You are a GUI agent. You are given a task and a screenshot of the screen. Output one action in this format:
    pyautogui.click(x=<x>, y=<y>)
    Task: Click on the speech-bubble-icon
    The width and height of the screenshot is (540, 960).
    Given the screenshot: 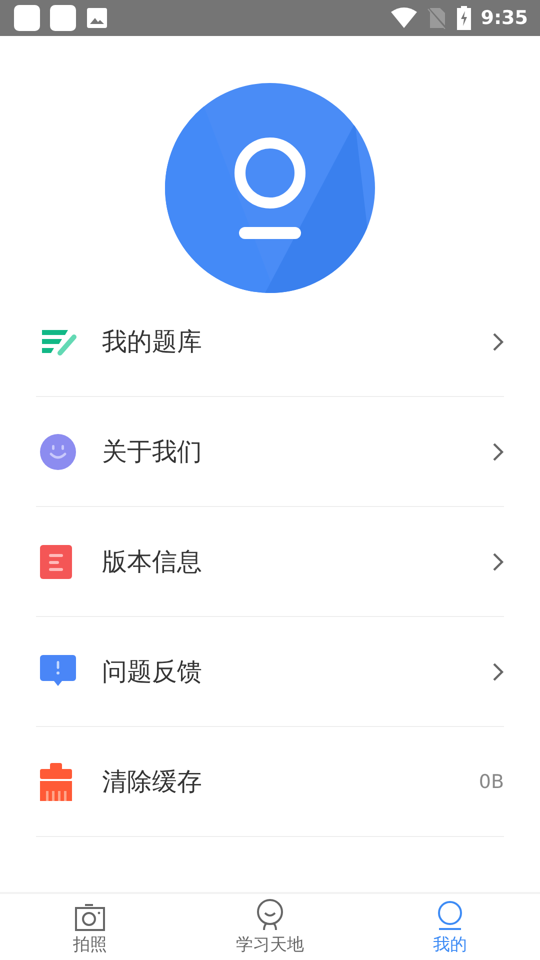 What is the action you would take?
    pyautogui.click(x=58, y=671)
    